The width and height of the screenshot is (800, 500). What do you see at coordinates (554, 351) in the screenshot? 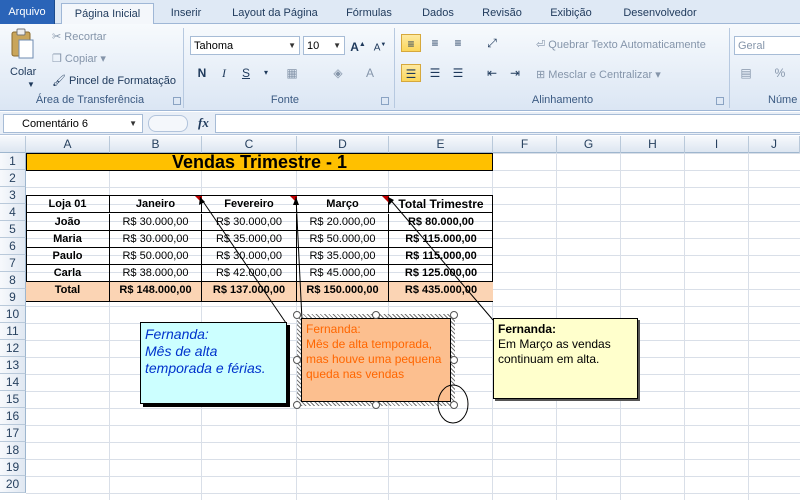
I see `comment-text: Em Março as vendas continuam em alta.` at bounding box center [554, 351].